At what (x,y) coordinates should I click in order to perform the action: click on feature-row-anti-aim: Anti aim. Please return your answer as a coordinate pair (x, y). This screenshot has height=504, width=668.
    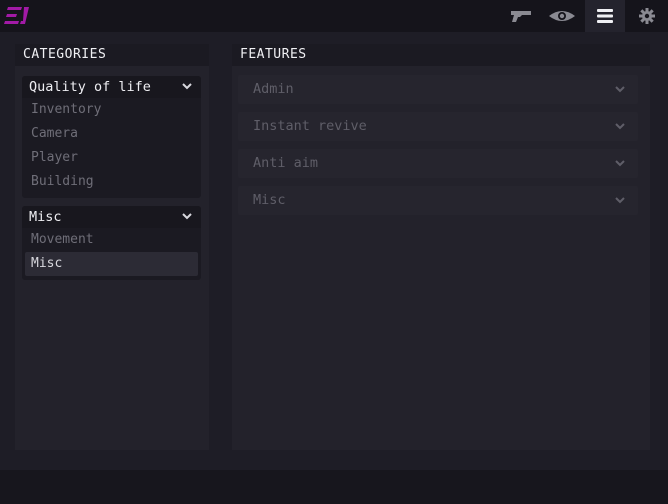
    Looking at the image, I should click on (438, 163).